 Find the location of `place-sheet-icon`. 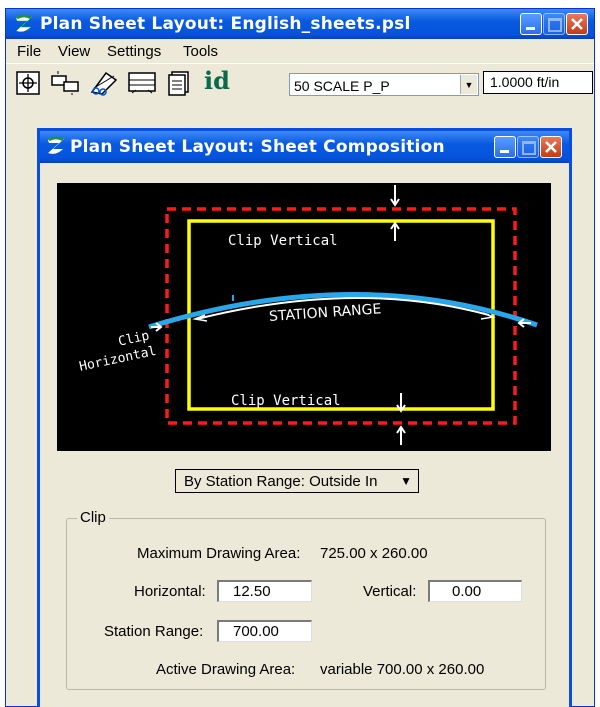

place-sheet-icon is located at coordinates (28, 83).